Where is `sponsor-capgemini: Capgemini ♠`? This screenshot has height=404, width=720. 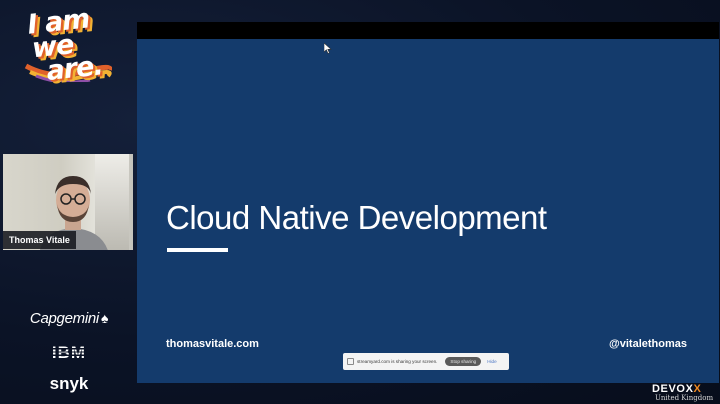 sponsor-capgemini: Capgemini ♠ is located at coordinates (69, 318).